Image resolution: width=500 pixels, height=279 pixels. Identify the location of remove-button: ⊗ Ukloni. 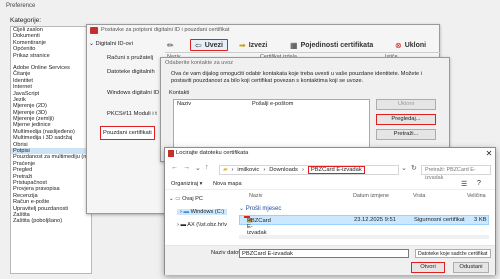
(410, 45).